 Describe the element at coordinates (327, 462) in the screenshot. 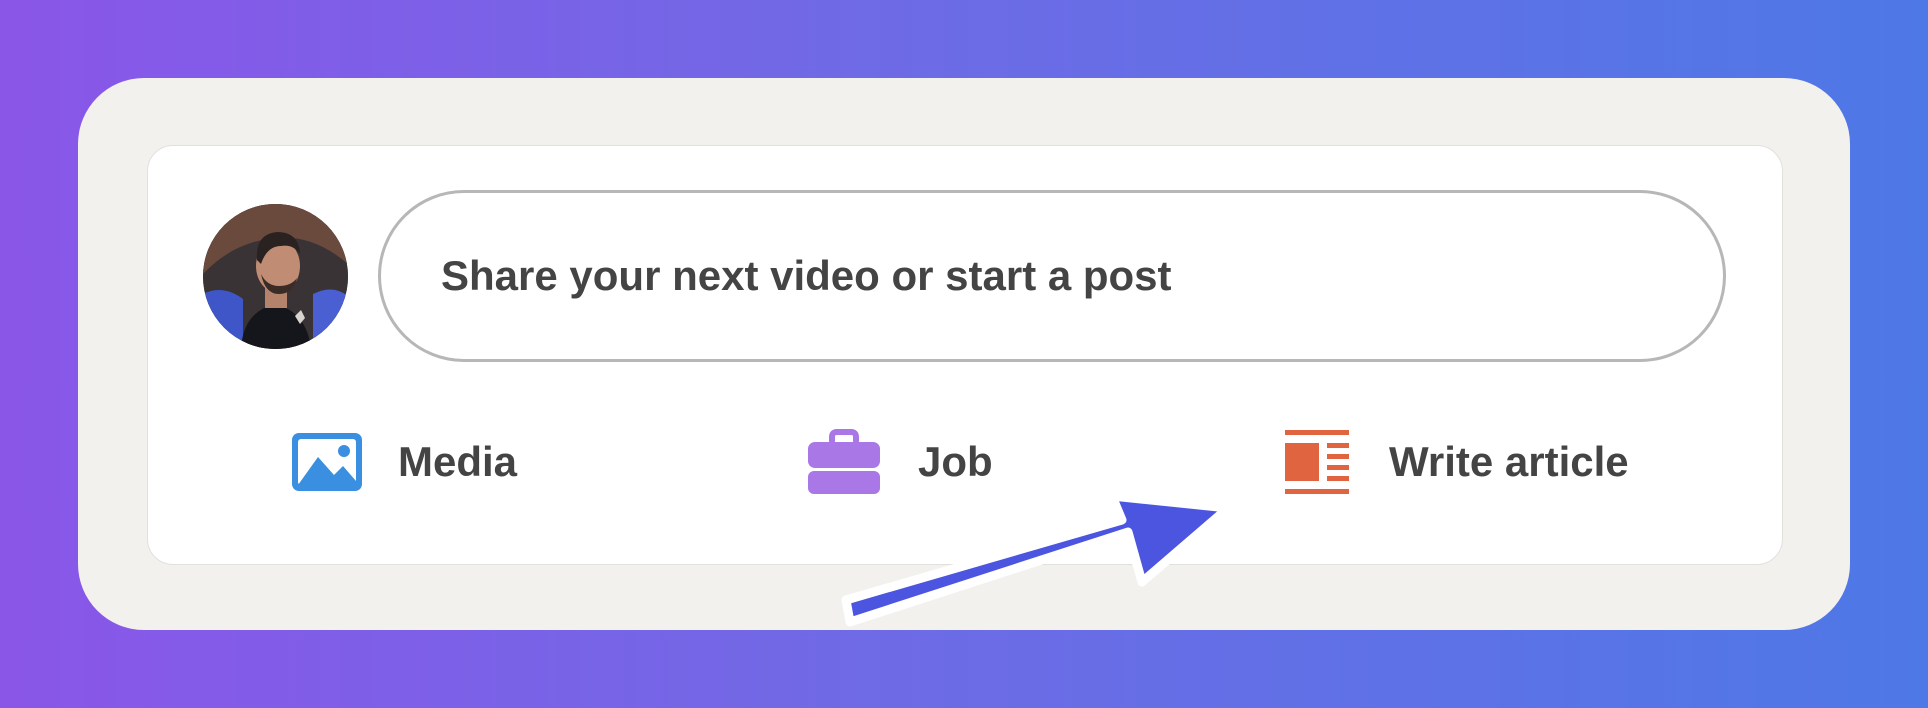

I see `image-icon` at that location.